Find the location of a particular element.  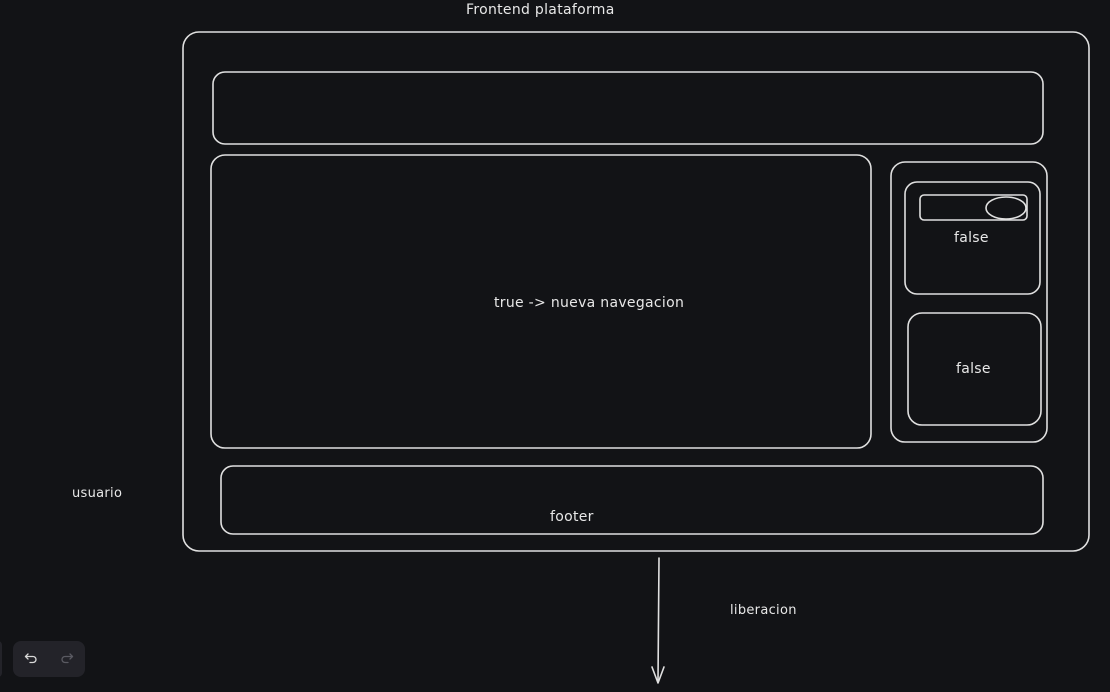

undo-icon is located at coordinates (30, 658).